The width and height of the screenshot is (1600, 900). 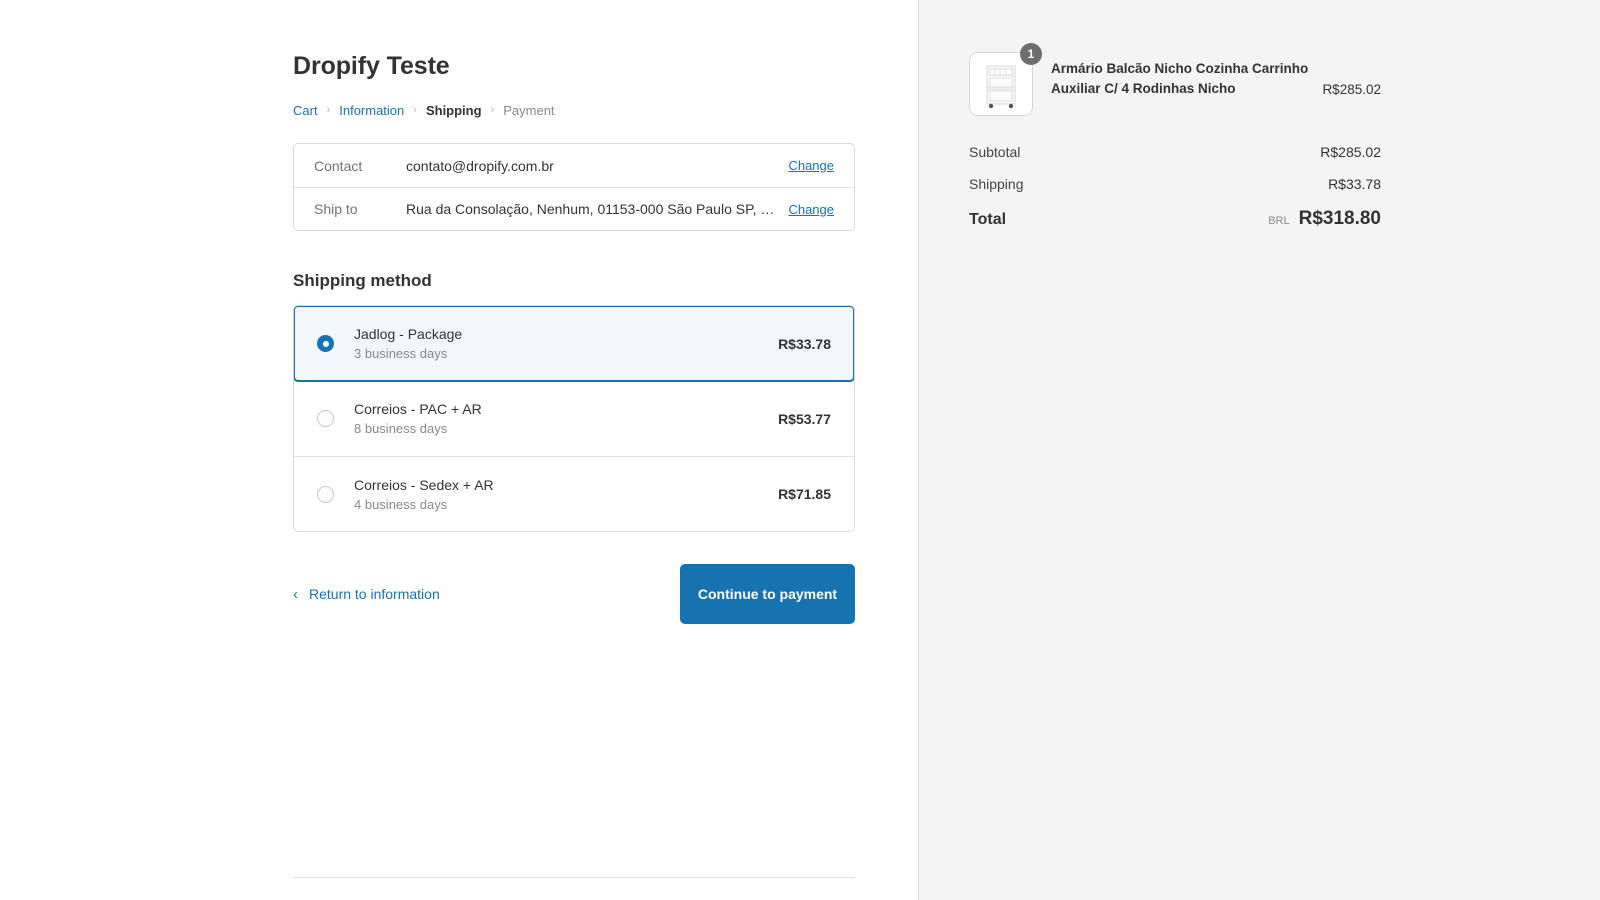 I want to click on shipping-option-delivery: 4 business days, so click(x=401, y=504).